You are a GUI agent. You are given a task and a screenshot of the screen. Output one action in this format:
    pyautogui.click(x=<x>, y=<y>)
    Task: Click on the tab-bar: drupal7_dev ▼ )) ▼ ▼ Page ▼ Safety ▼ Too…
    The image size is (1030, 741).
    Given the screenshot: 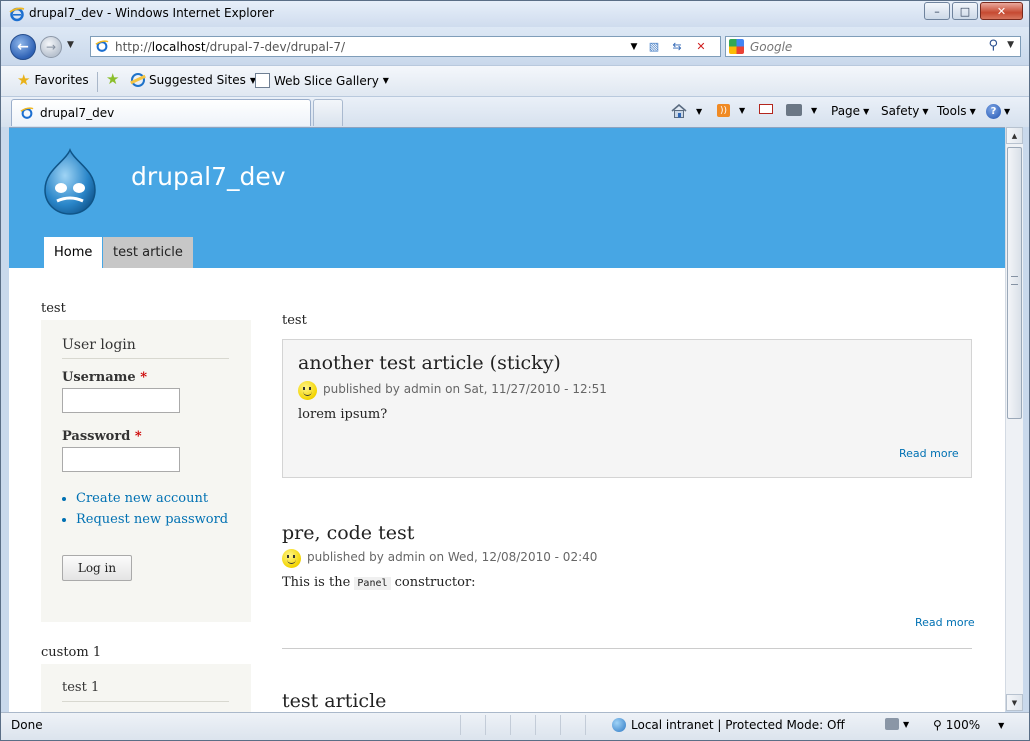 What is the action you would take?
    pyautogui.click(x=515, y=111)
    